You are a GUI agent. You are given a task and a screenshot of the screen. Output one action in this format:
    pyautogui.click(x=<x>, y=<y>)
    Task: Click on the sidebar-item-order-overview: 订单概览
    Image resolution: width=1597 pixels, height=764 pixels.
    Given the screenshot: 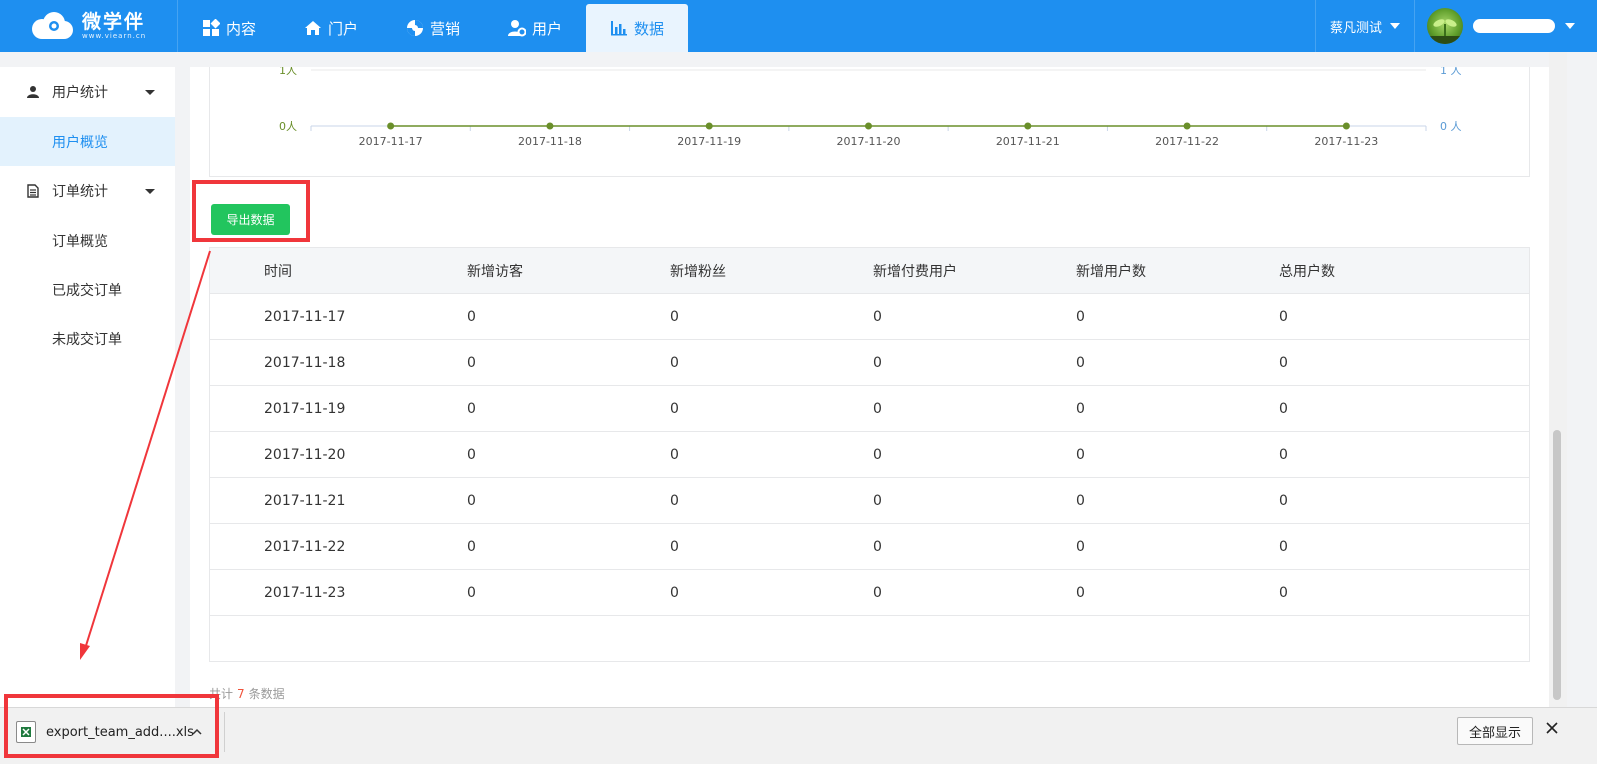 What is the action you would take?
    pyautogui.click(x=87, y=240)
    